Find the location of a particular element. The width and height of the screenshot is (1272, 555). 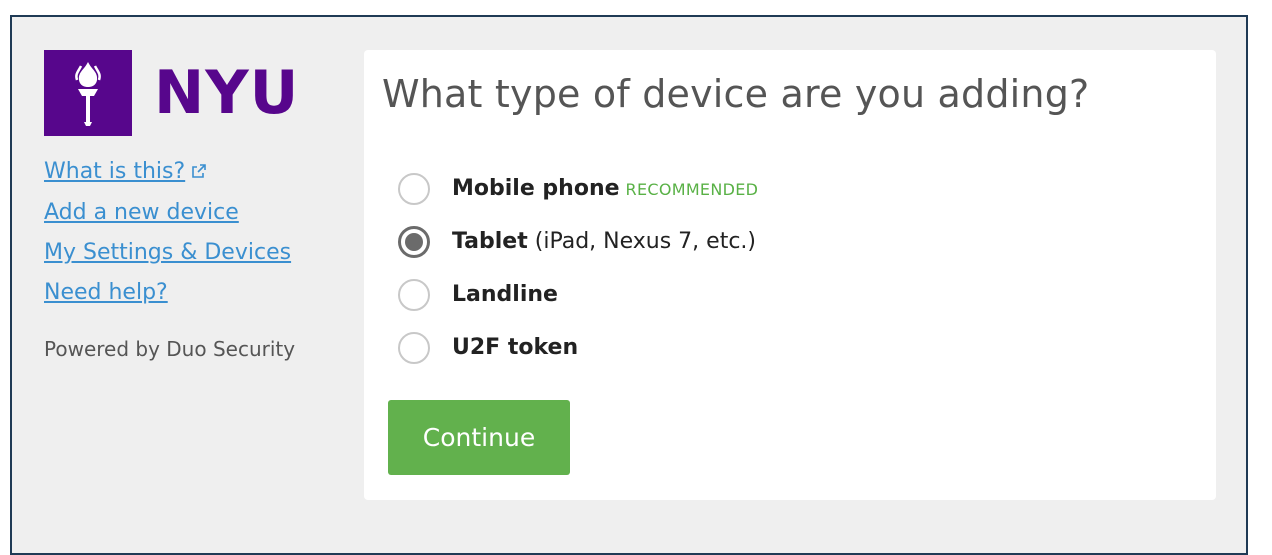

what-is-this-link: What is this? is located at coordinates (167, 172).